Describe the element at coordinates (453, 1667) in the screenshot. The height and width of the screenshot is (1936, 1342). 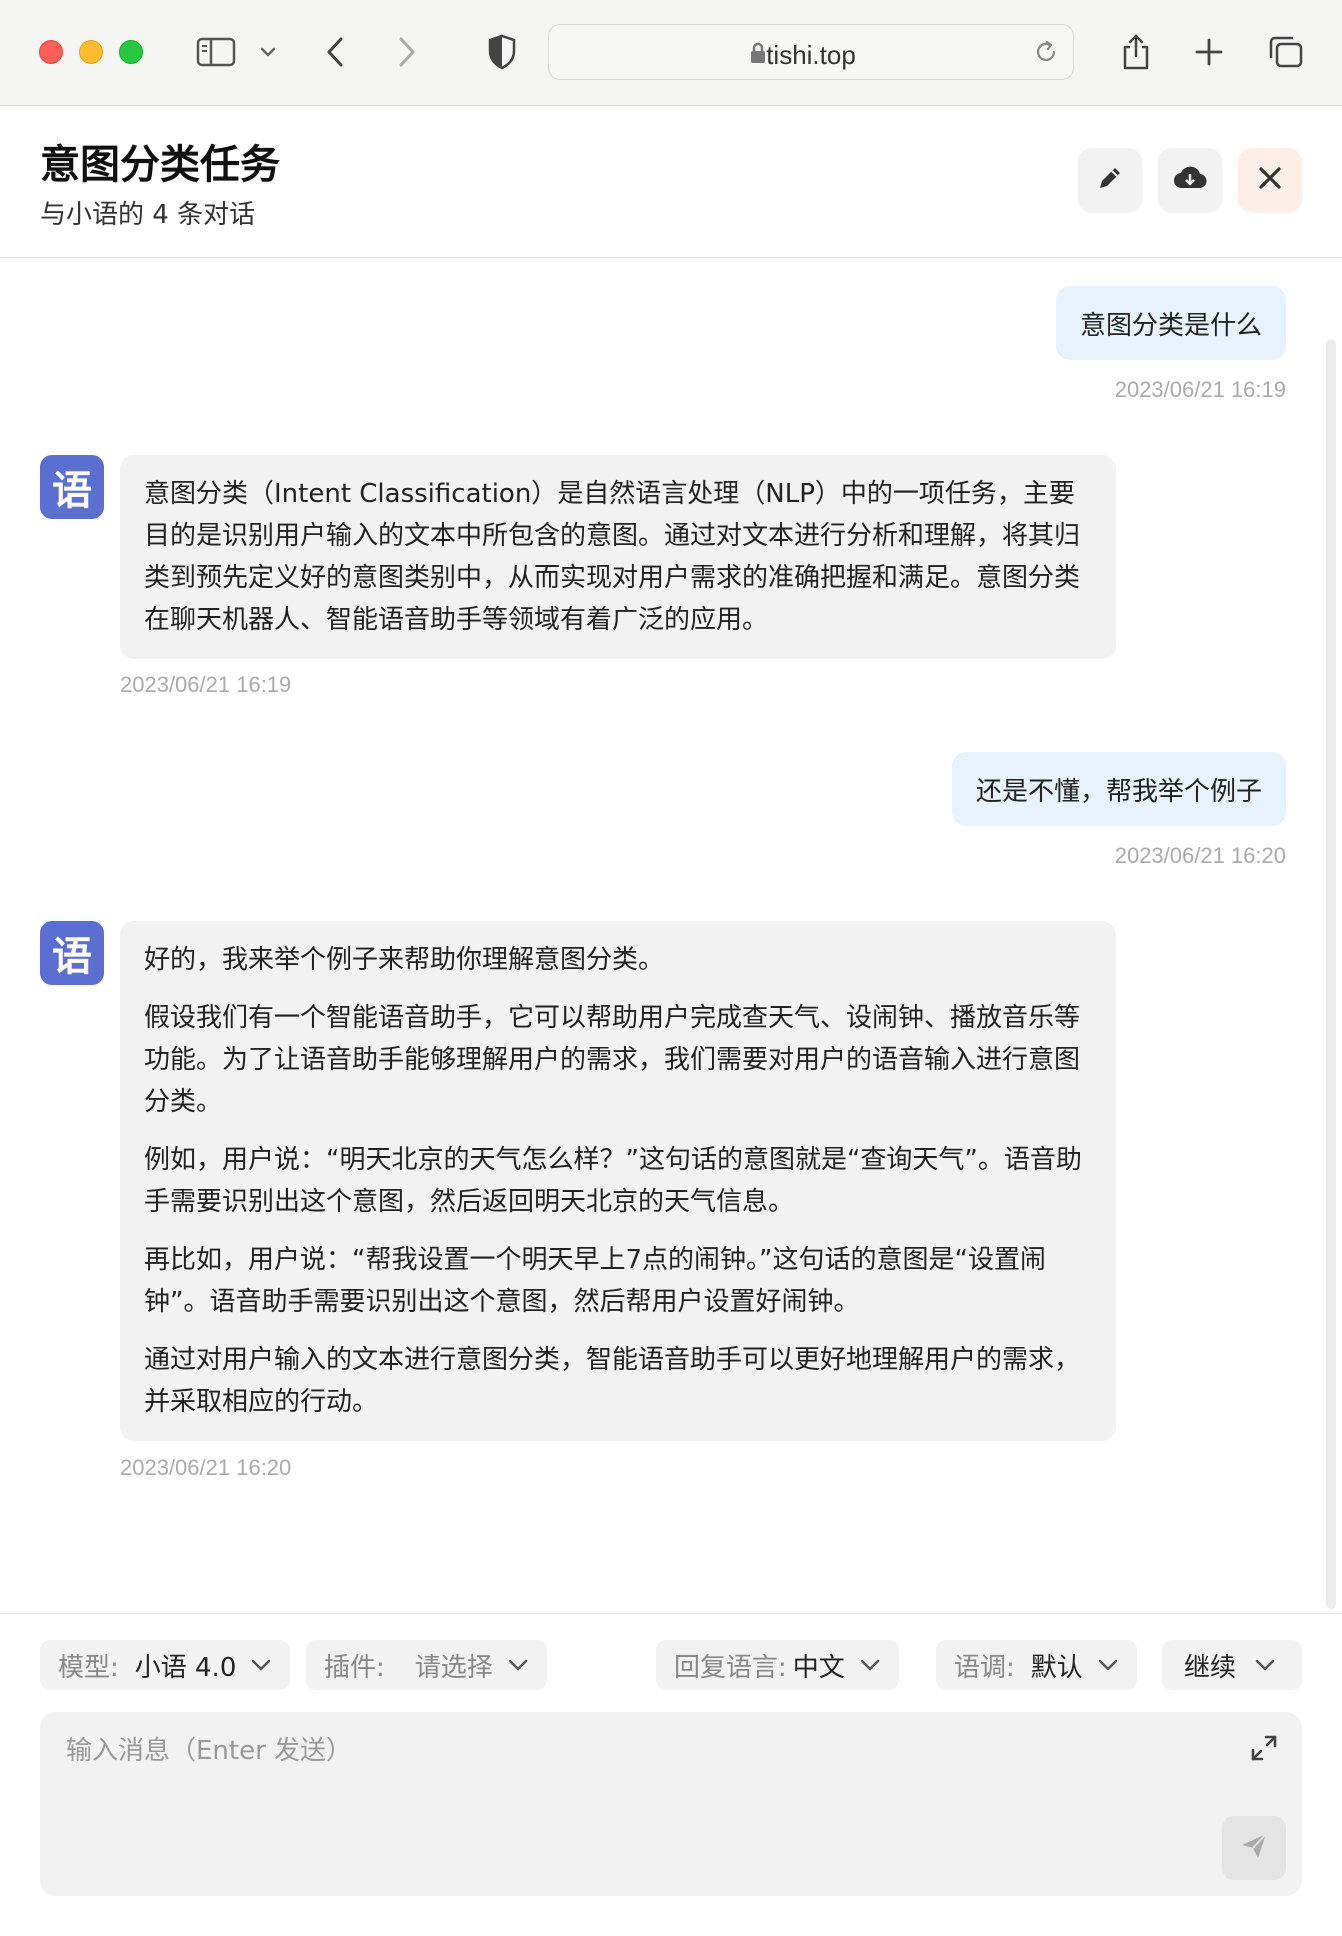
I see `plugin-value: 请选择` at that location.